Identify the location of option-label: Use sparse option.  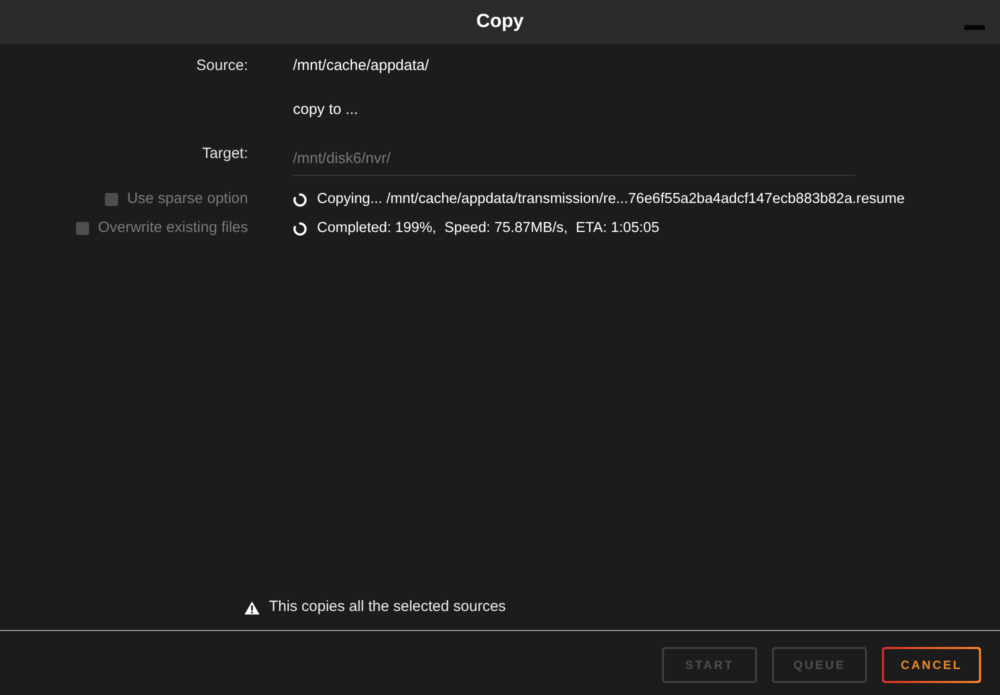
(187, 199).